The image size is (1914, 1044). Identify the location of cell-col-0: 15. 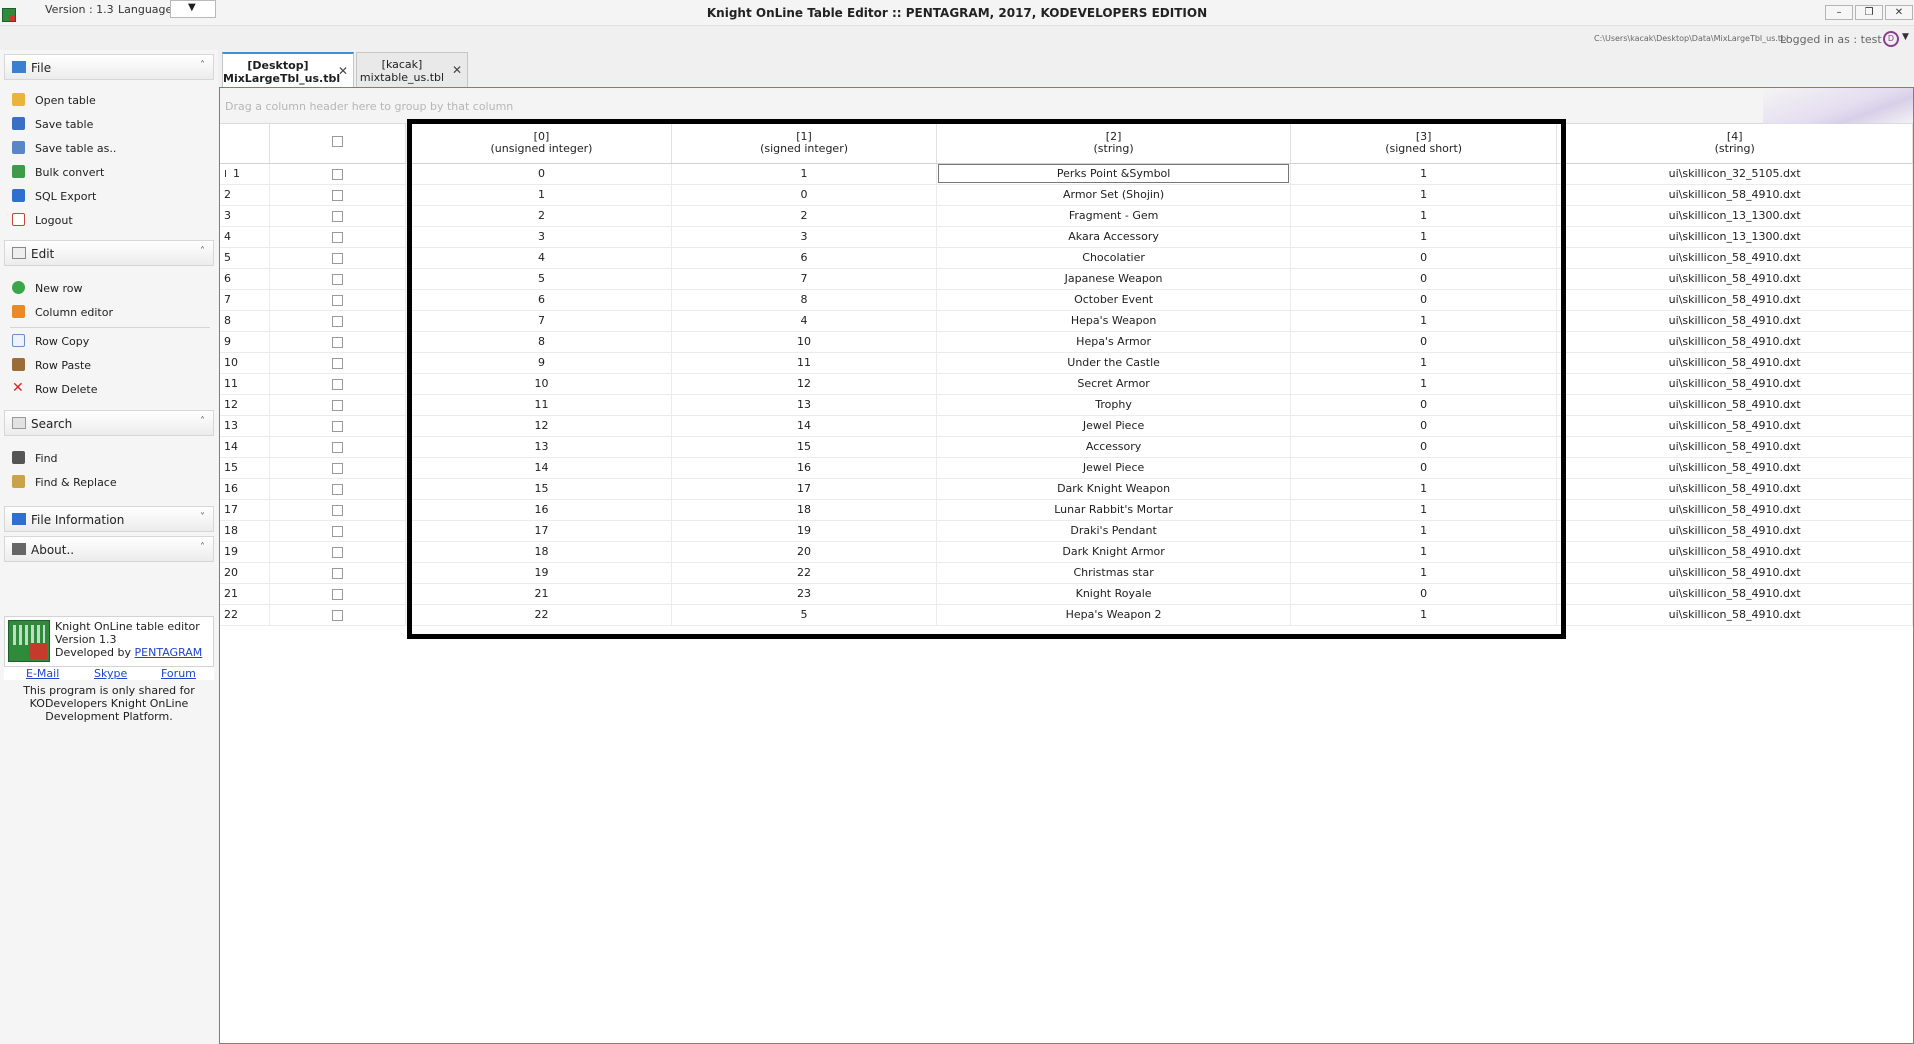
(541, 489).